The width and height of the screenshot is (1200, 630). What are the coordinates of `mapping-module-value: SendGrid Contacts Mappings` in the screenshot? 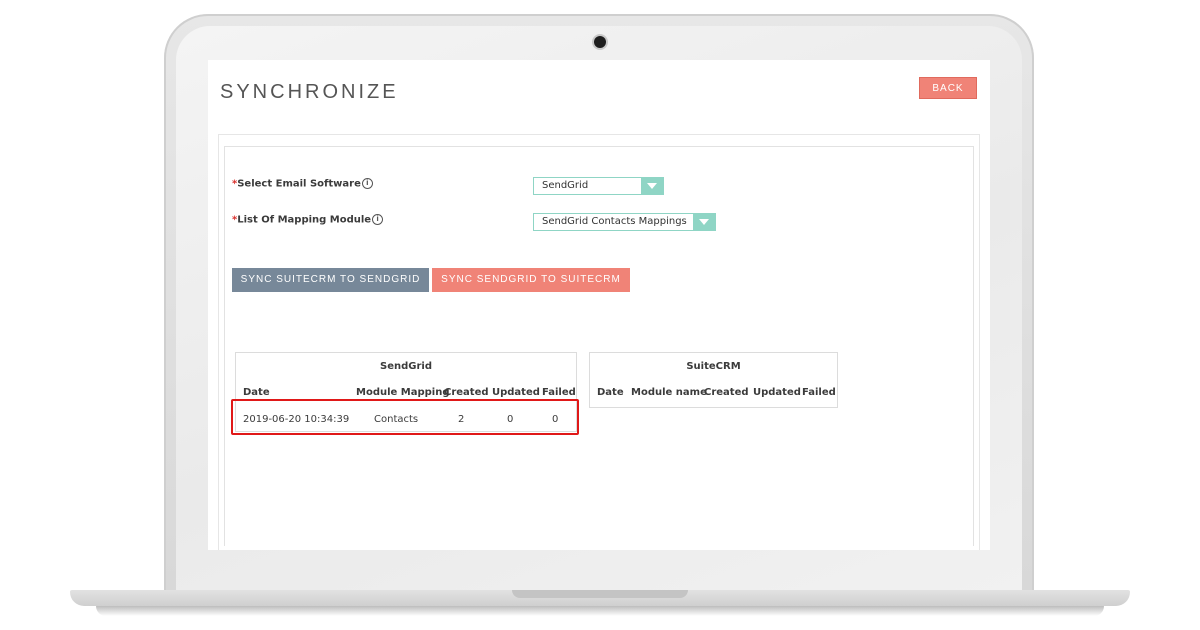 It's located at (614, 221).